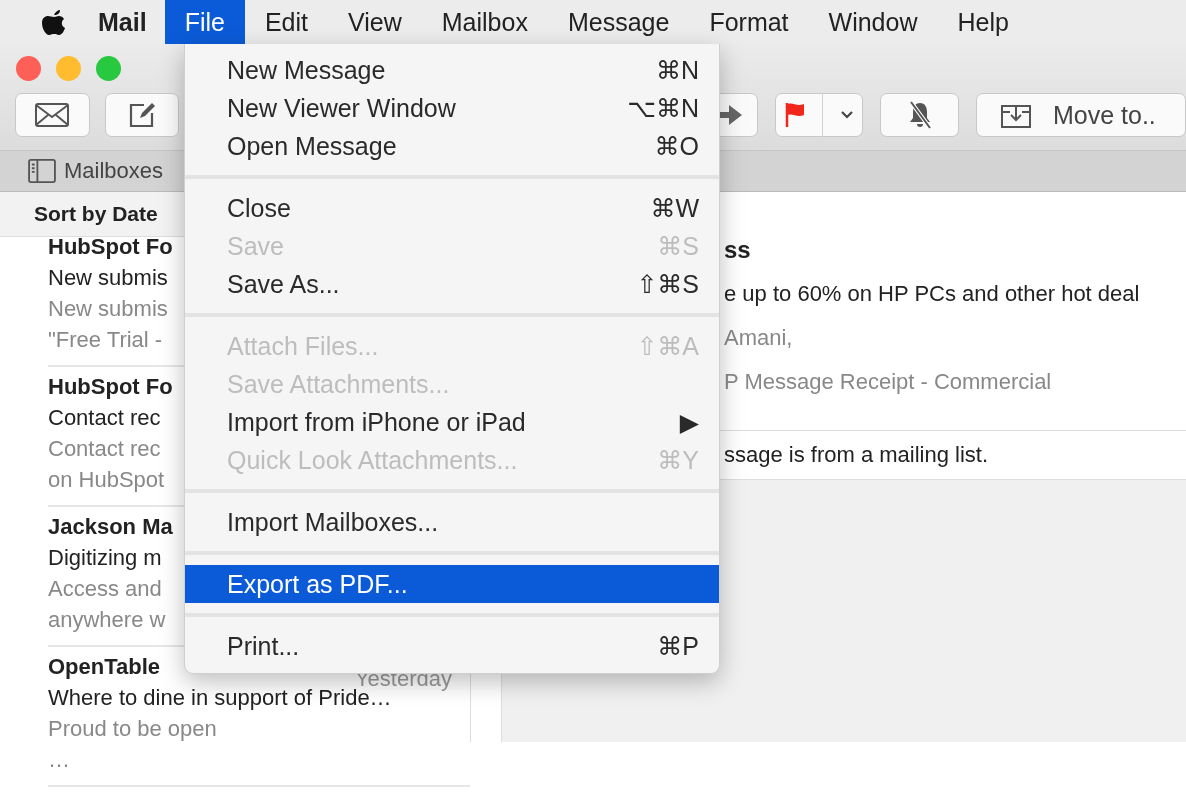 Image resolution: width=1186 pixels, height=796 pixels. Describe the element at coordinates (618, 22) in the screenshot. I see `menu-title: Message` at that location.